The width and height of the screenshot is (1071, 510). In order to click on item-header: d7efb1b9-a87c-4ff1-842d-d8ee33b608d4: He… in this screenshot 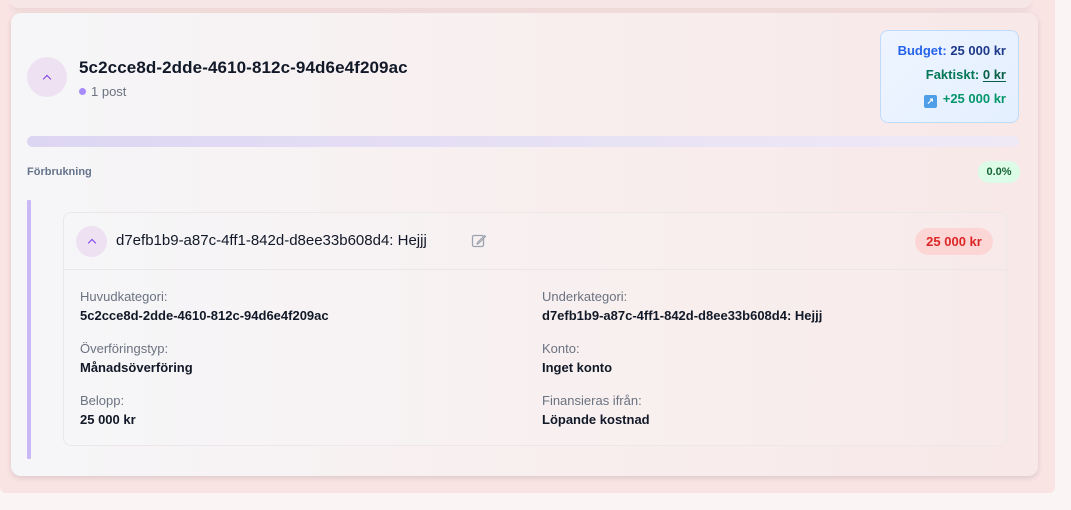, I will do `click(535, 241)`.